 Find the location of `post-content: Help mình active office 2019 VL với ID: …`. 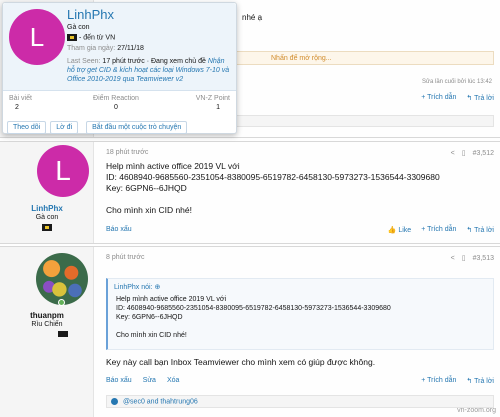

post-content: Help mình active office 2019 VL với ID: … is located at coordinates (273, 188).